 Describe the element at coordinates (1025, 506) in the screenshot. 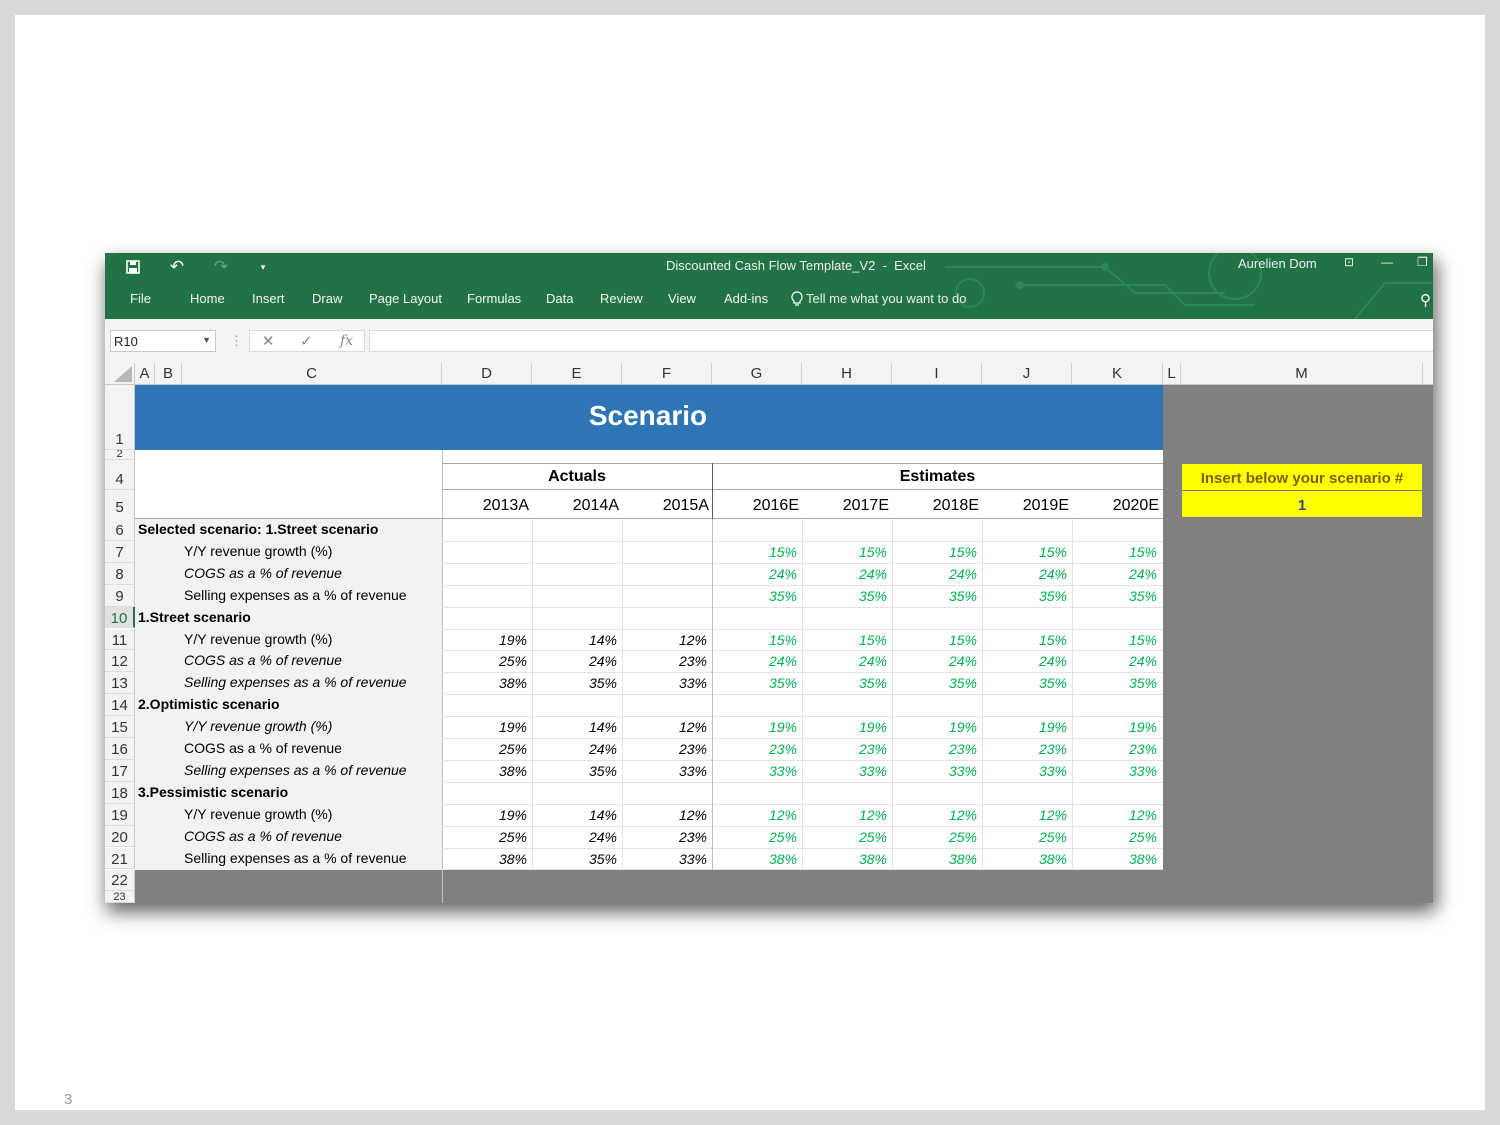

I see `year-header: 2019E` at that location.